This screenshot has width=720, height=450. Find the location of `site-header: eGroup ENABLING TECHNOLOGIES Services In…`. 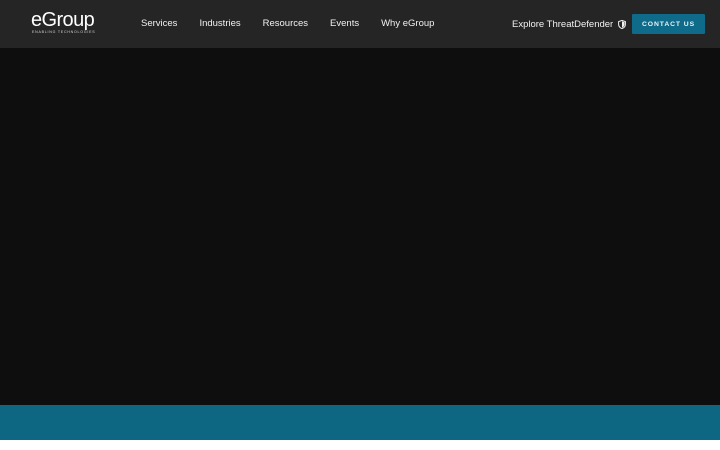

site-header: eGroup ENABLING TECHNOLOGIES Services In… is located at coordinates (360, 24).